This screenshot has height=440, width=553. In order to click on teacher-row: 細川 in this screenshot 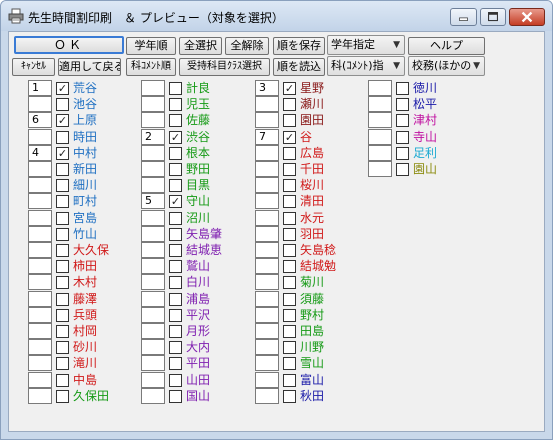, I will do `click(83, 185)`.